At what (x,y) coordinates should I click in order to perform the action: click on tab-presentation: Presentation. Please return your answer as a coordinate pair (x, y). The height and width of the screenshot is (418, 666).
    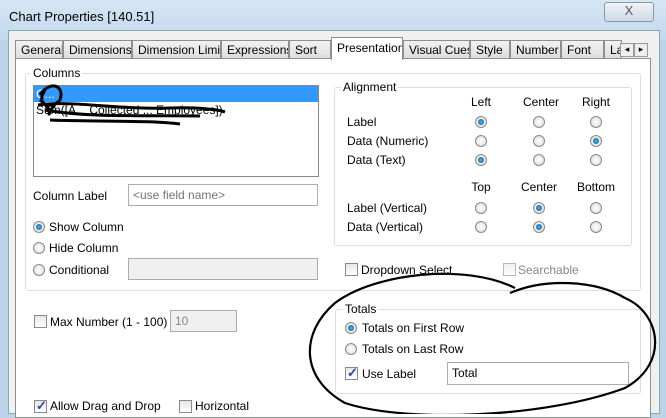
    Looking at the image, I should click on (367, 48).